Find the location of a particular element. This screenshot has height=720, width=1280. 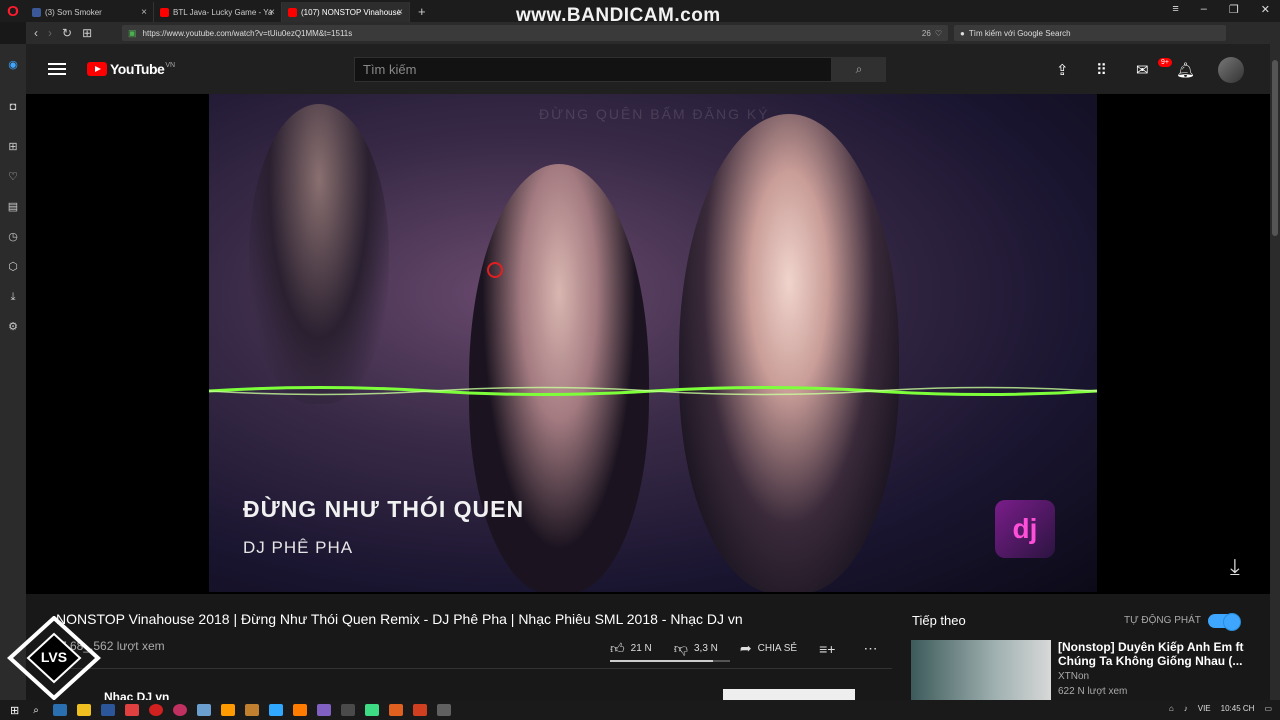

audio-waveform is located at coordinates (653, 391).